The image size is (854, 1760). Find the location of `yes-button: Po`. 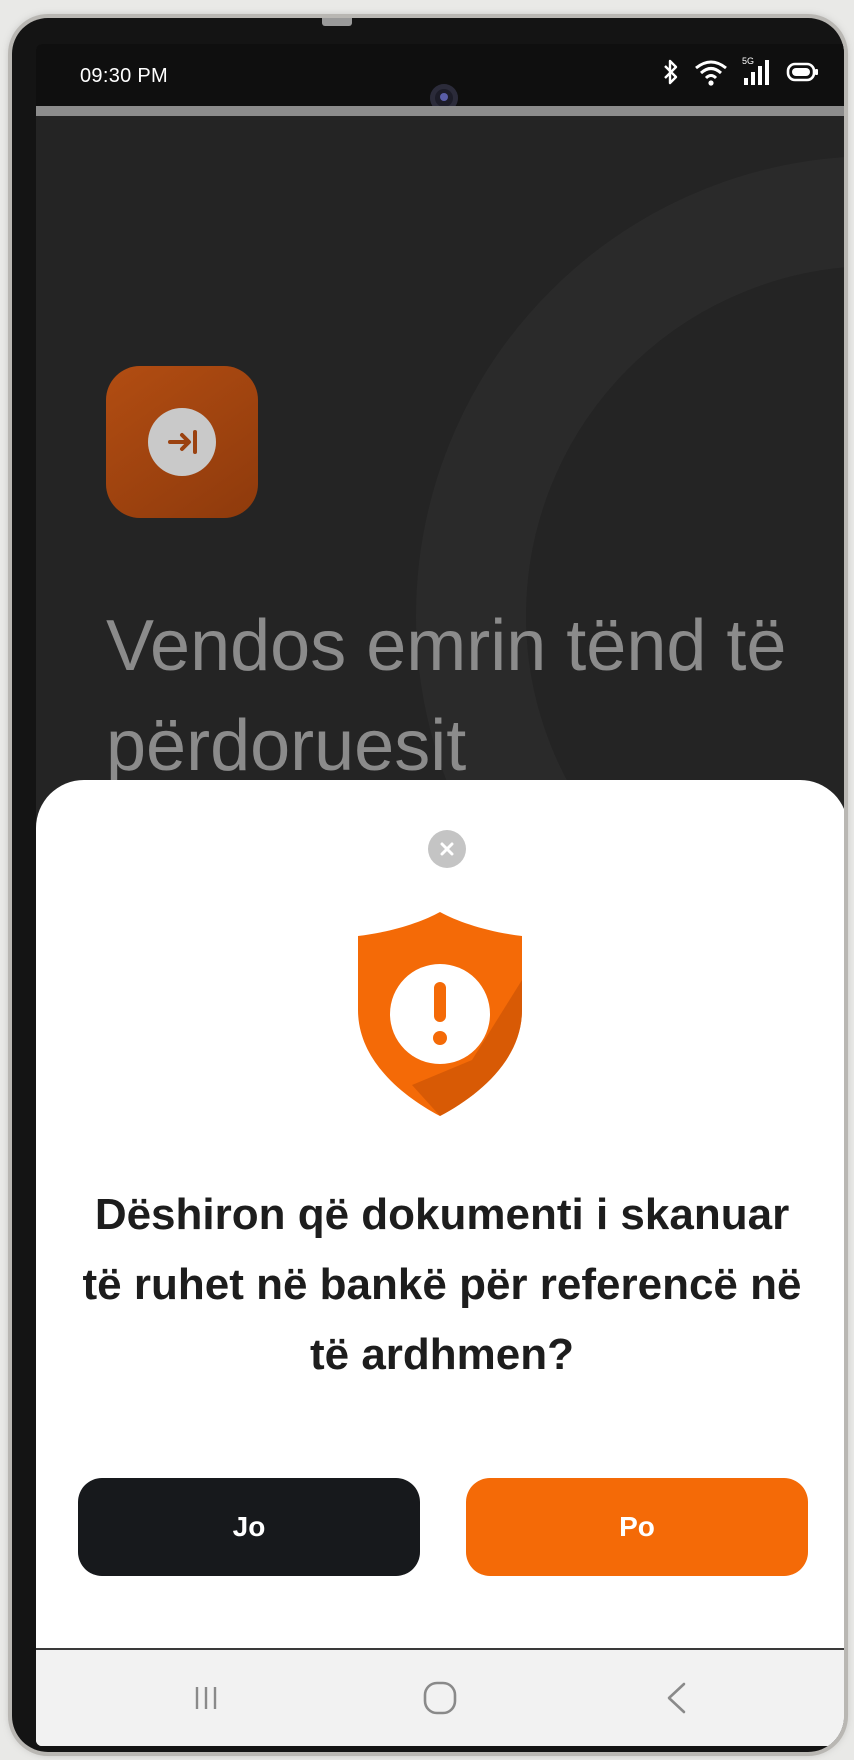

yes-button: Po is located at coordinates (637, 1527).